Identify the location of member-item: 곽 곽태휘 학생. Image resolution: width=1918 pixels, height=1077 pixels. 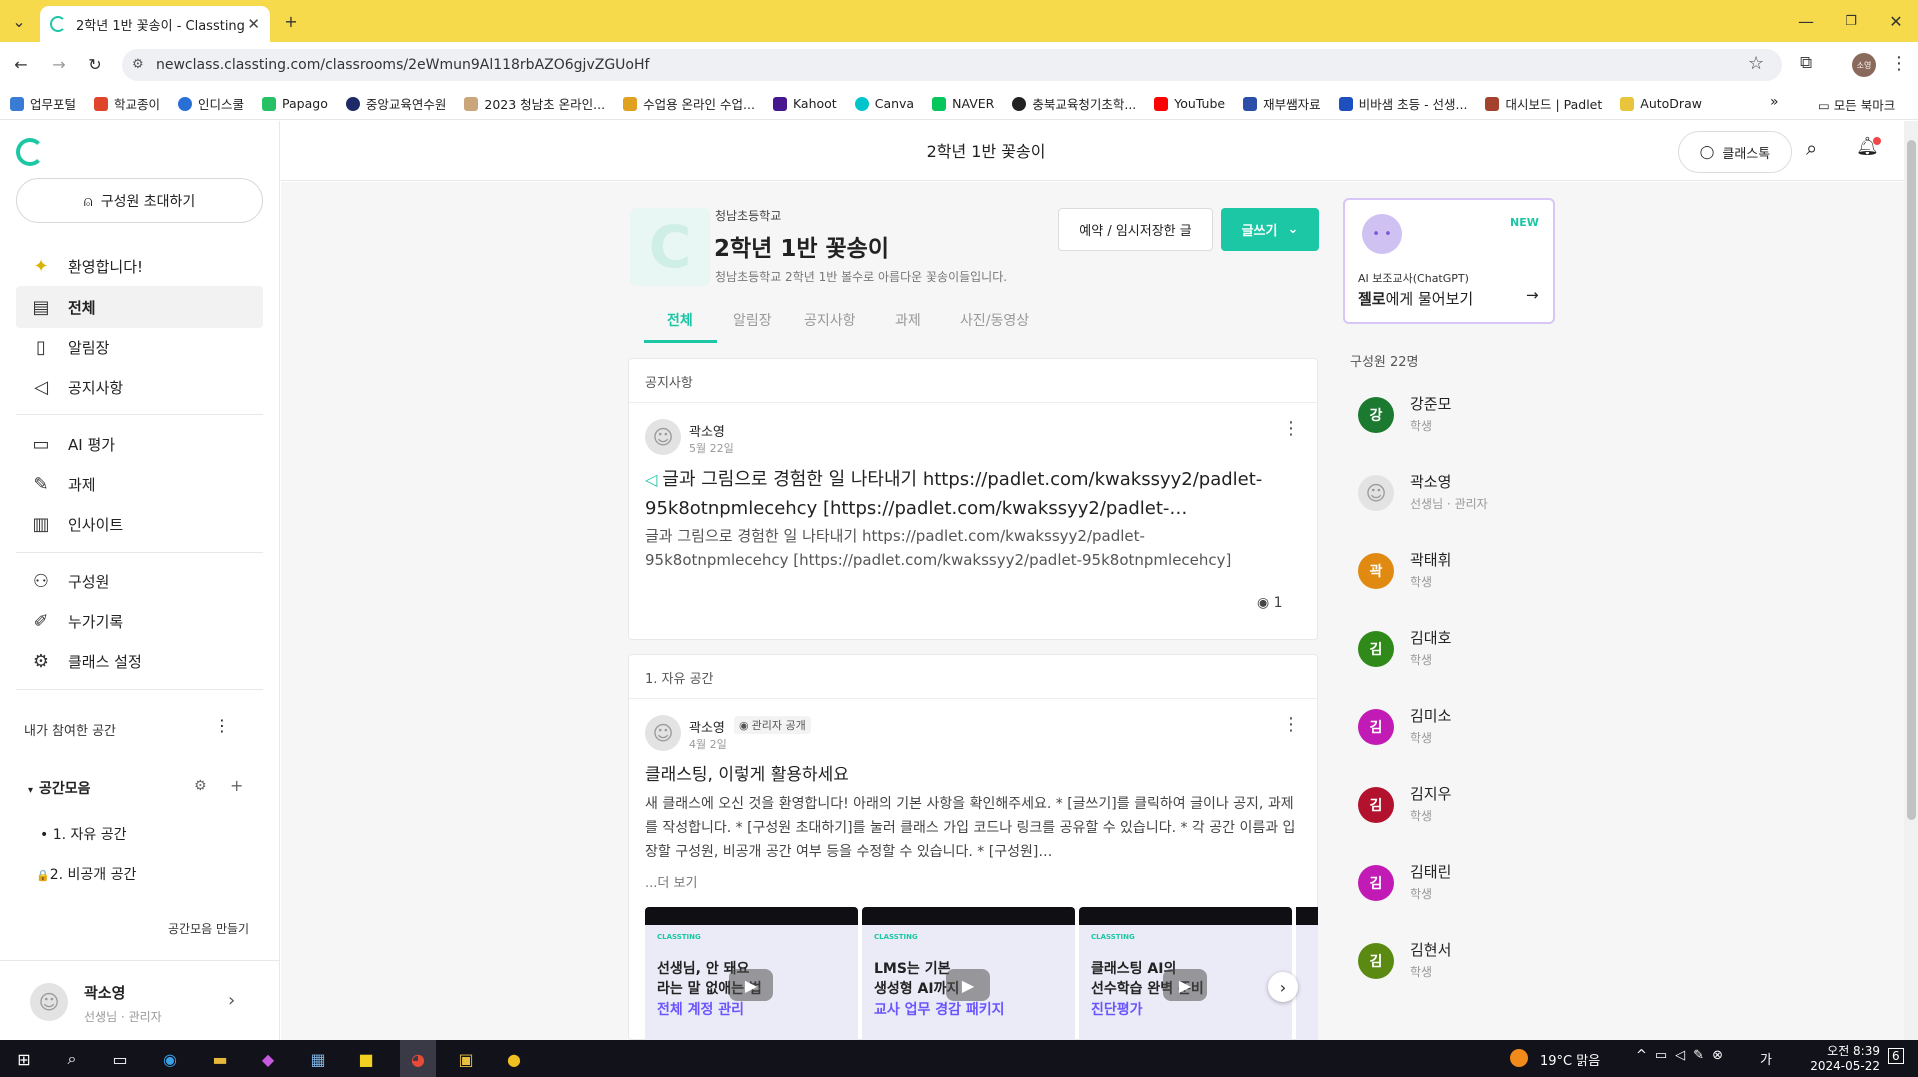
(1448, 575).